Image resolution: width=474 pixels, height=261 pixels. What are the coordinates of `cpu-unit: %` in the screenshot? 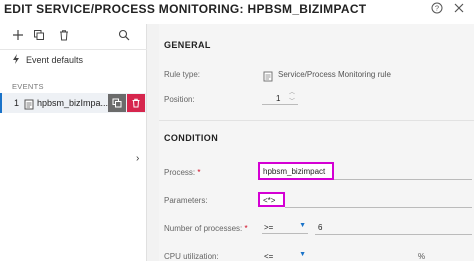 It's located at (422, 256).